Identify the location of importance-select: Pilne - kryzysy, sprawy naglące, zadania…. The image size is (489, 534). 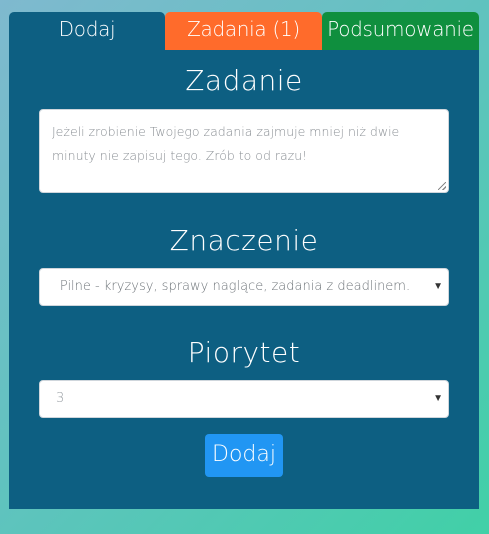
(244, 287).